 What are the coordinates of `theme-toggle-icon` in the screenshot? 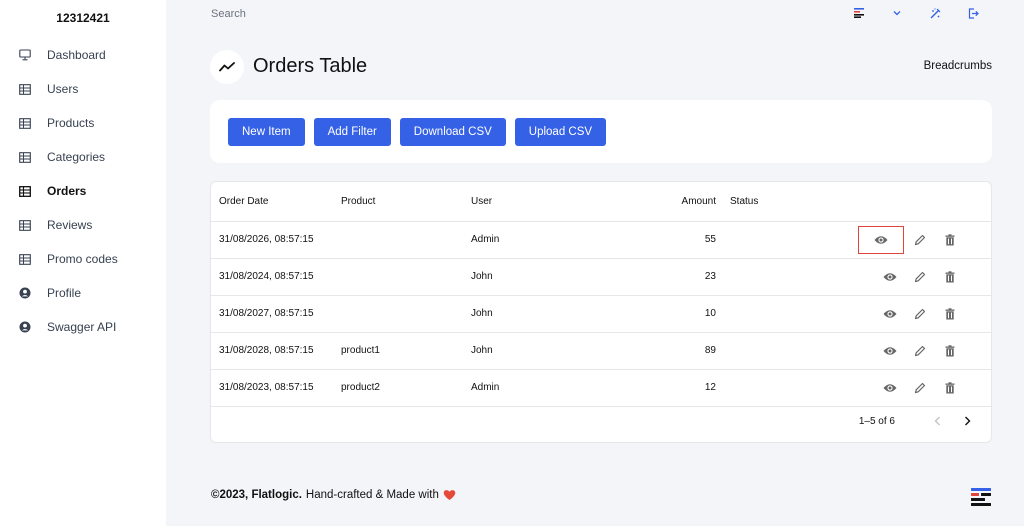 It's located at (935, 13).